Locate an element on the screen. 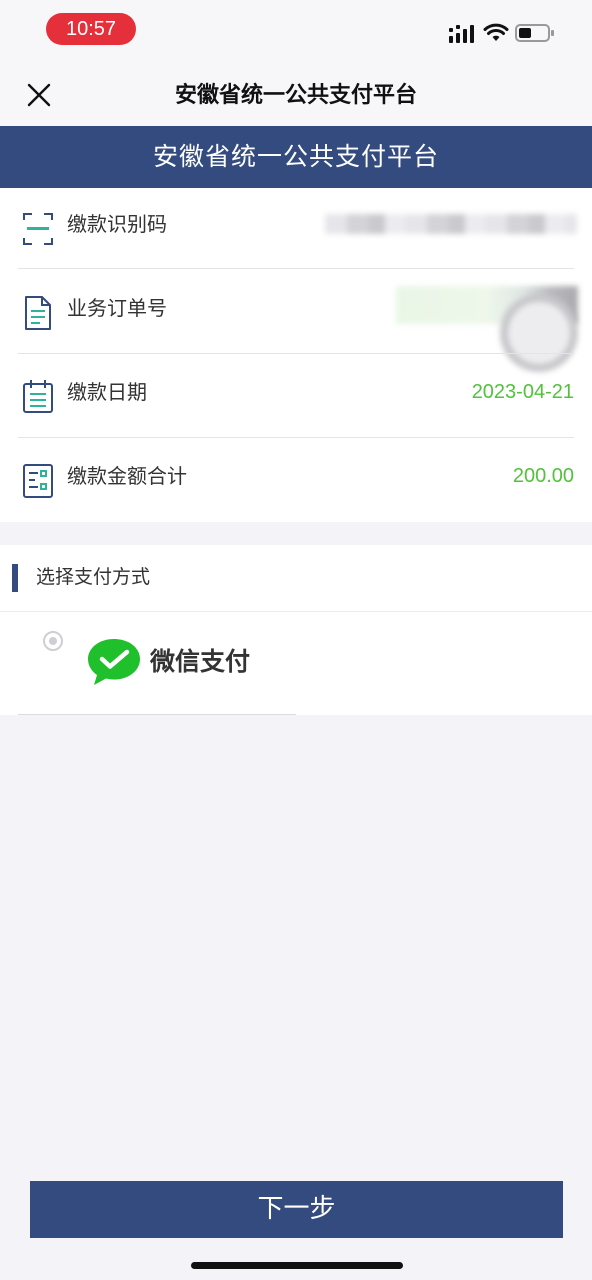 This screenshot has width=592, height=1280. payment-code-label: 缴款识别码 is located at coordinates (117, 224).